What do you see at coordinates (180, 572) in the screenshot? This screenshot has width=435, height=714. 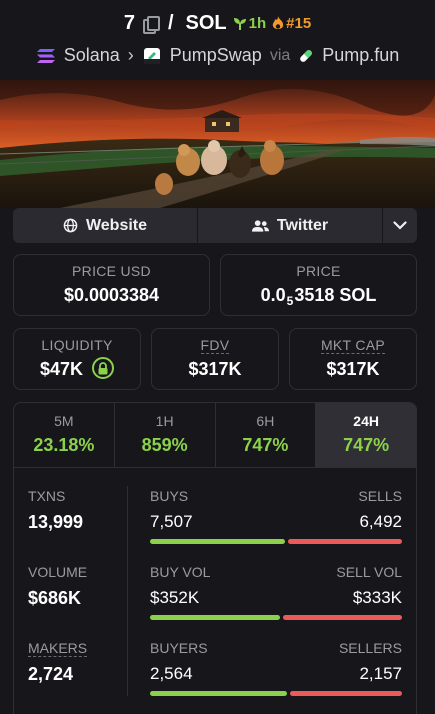 I see `buy-vol-label: BUY VOL` at bounding box center [180, 572].